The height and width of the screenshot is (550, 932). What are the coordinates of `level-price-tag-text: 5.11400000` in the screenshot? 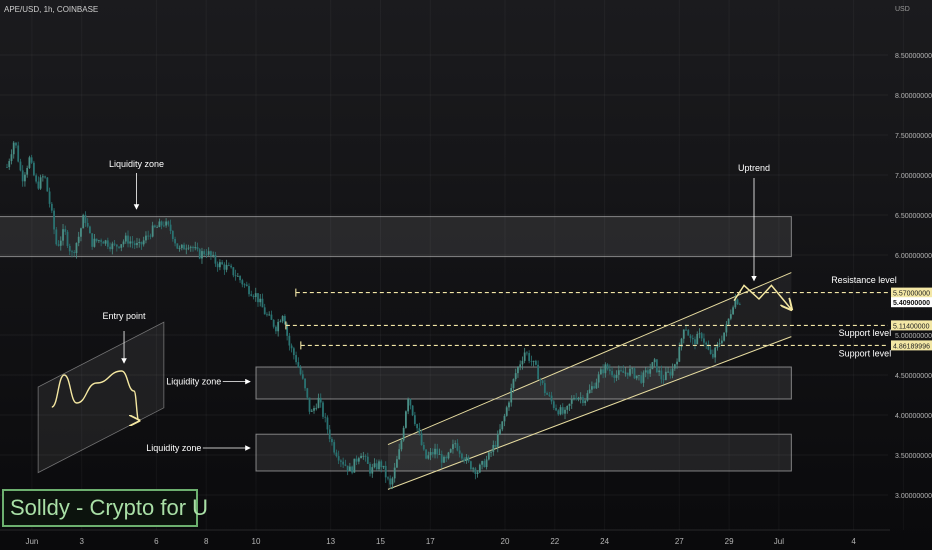 It's located at (911, 326).